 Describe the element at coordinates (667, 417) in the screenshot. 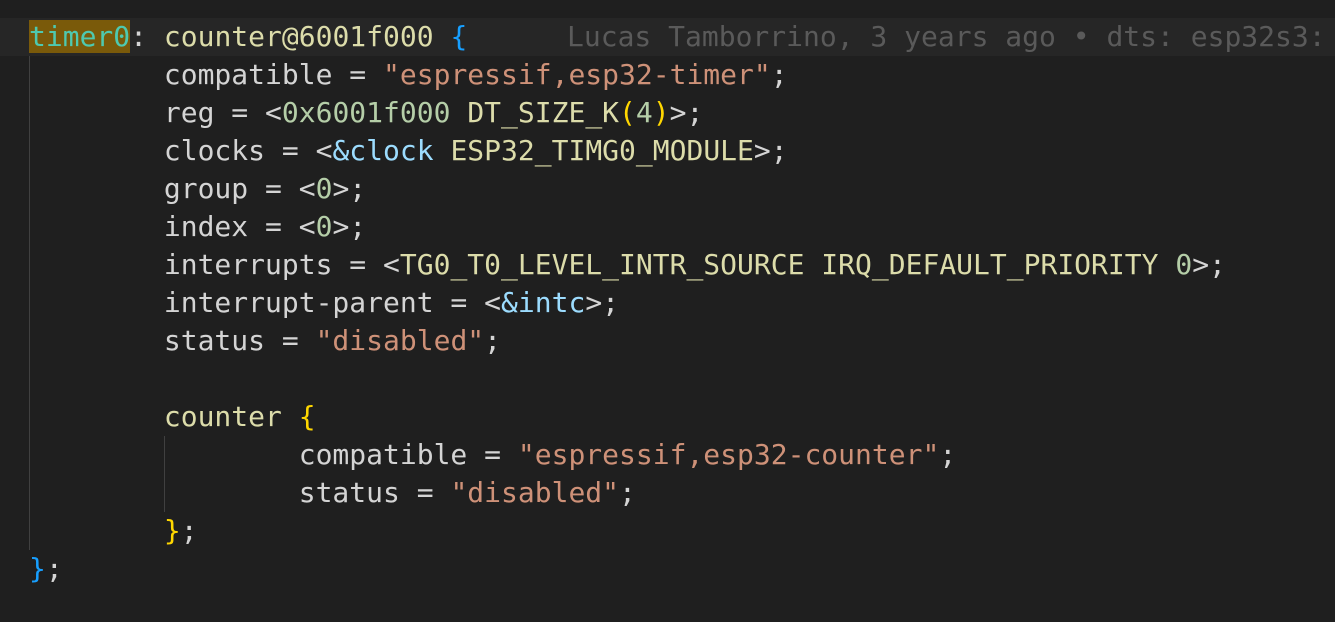

I see `code-line-11: counter {` at that location.